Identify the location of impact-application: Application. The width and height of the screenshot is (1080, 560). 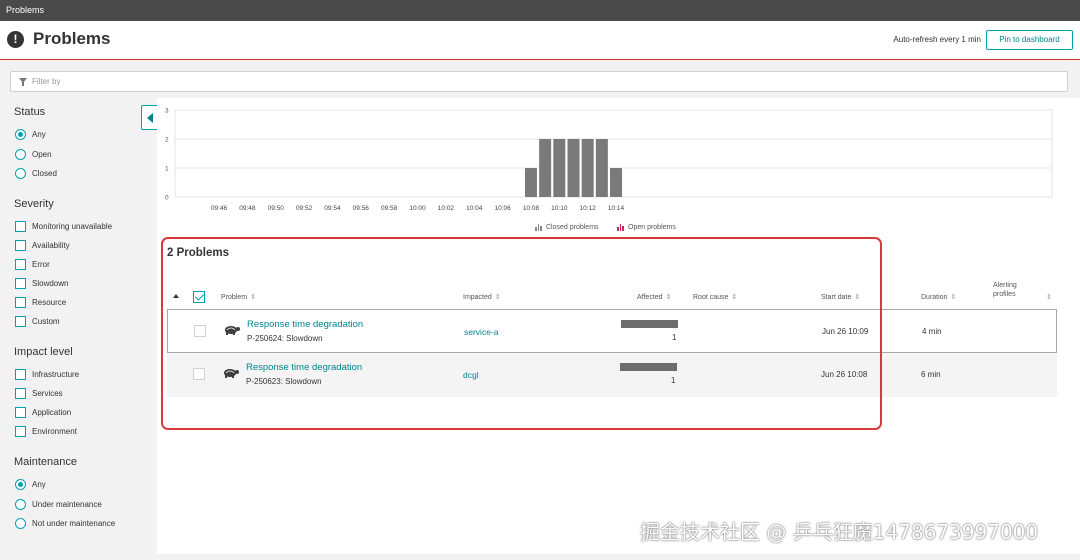
(43, 412).